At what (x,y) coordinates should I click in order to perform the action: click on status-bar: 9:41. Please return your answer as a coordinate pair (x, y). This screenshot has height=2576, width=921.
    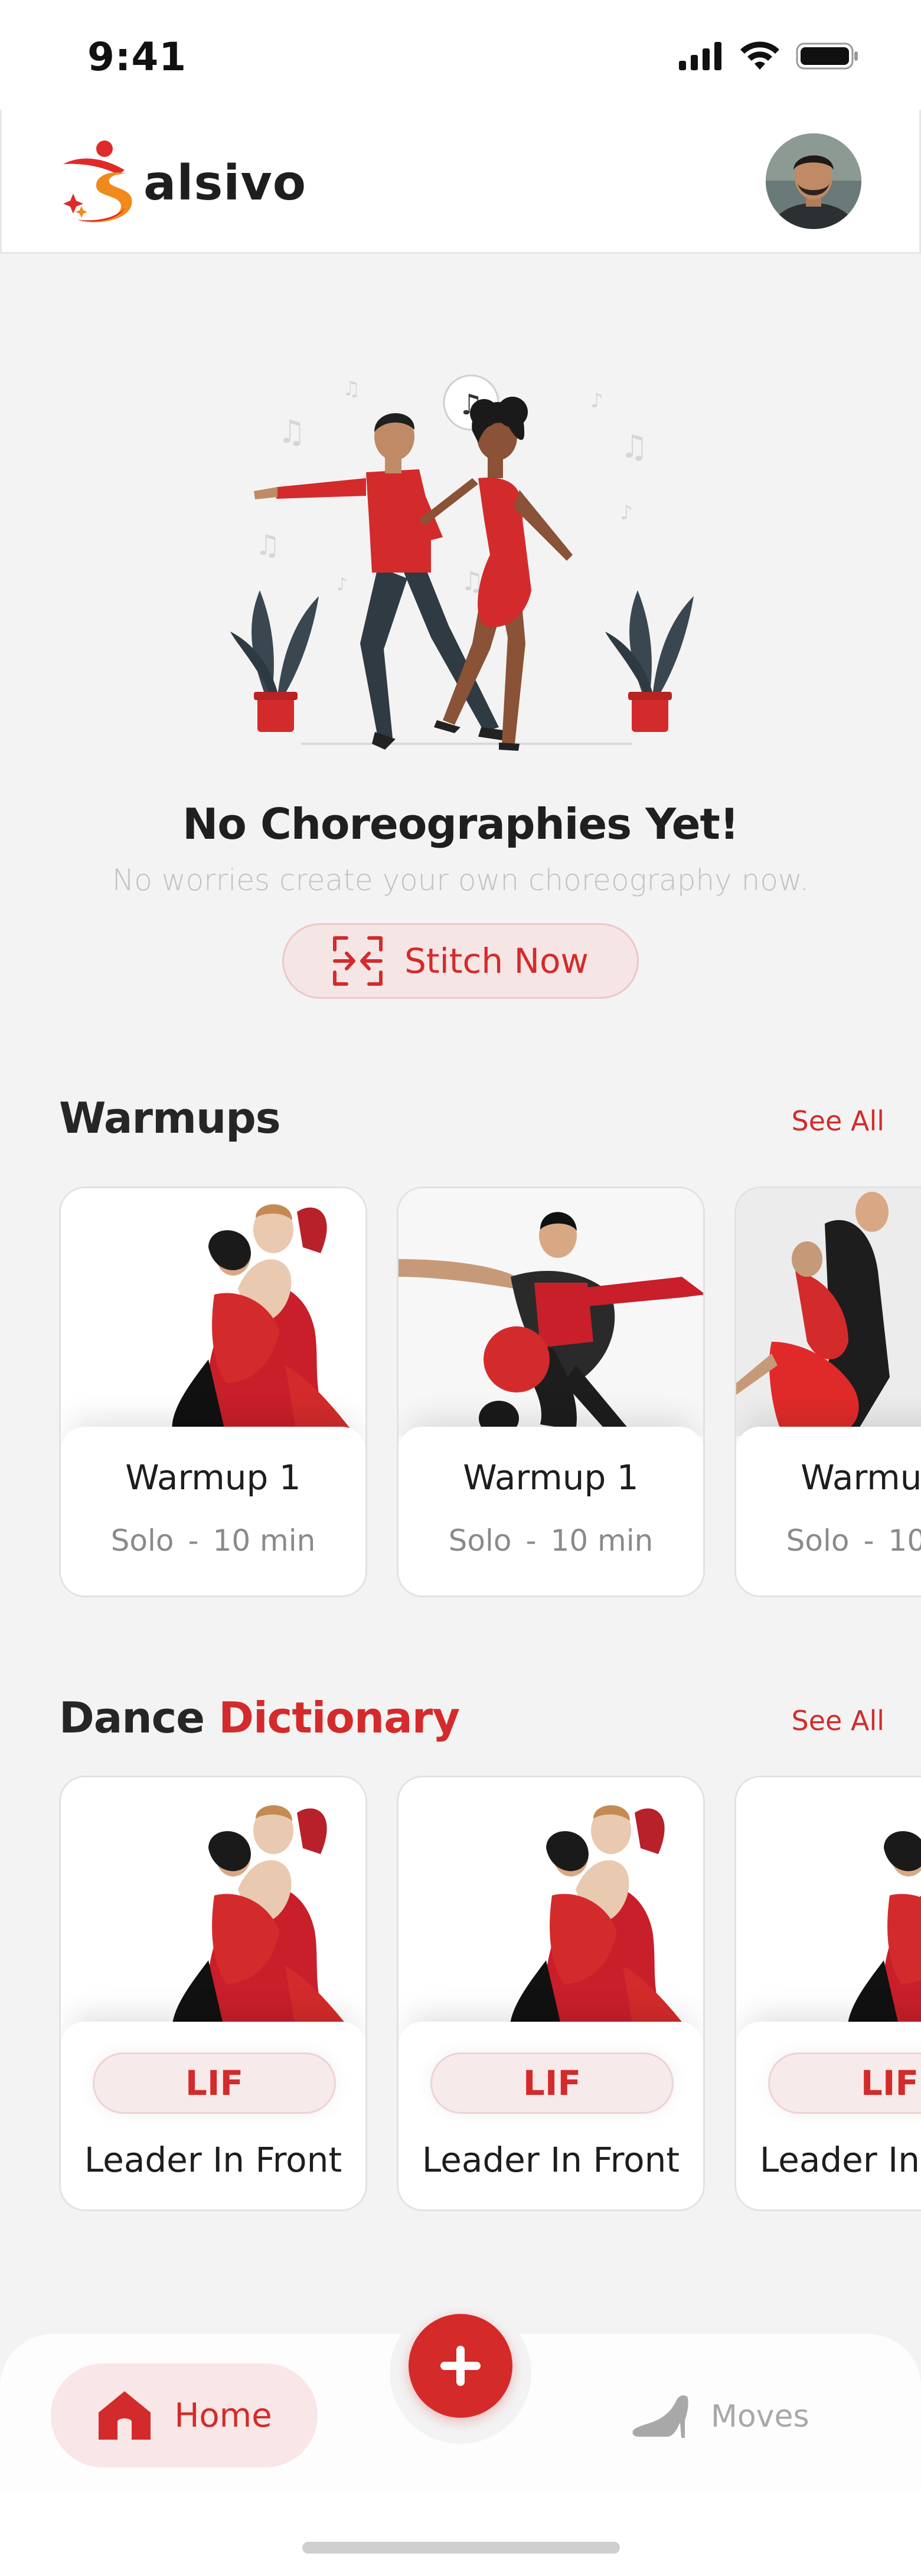
    Looking at the image, I should click on (460, 56).